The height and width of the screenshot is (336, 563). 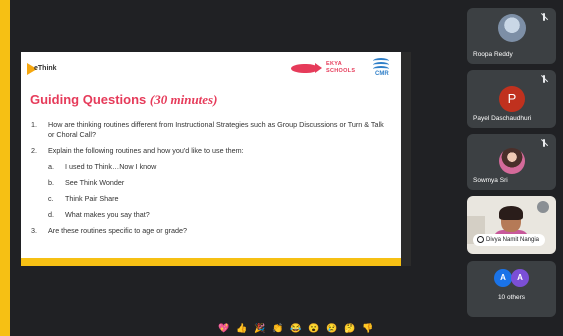 I want to click on mic-icon, so click(x=543, y=207).